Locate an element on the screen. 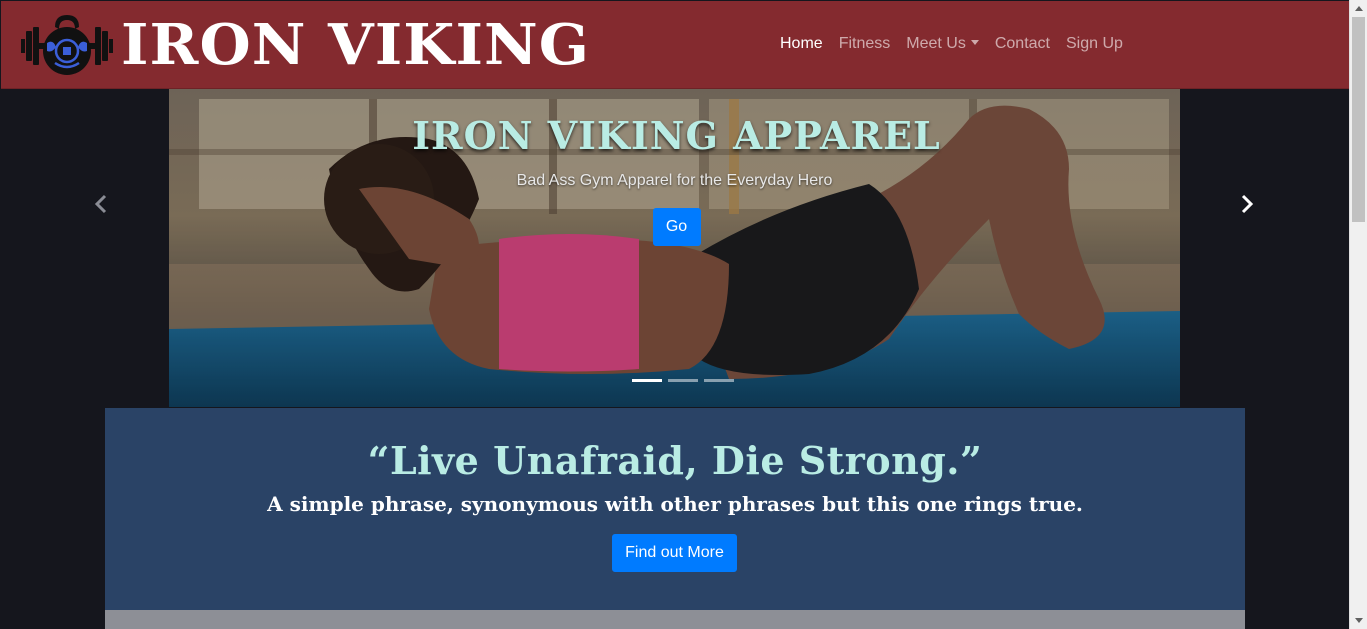  main-nav: Home Fitness Meet Us Contact Sign Up is located at coordinates (959, 44).